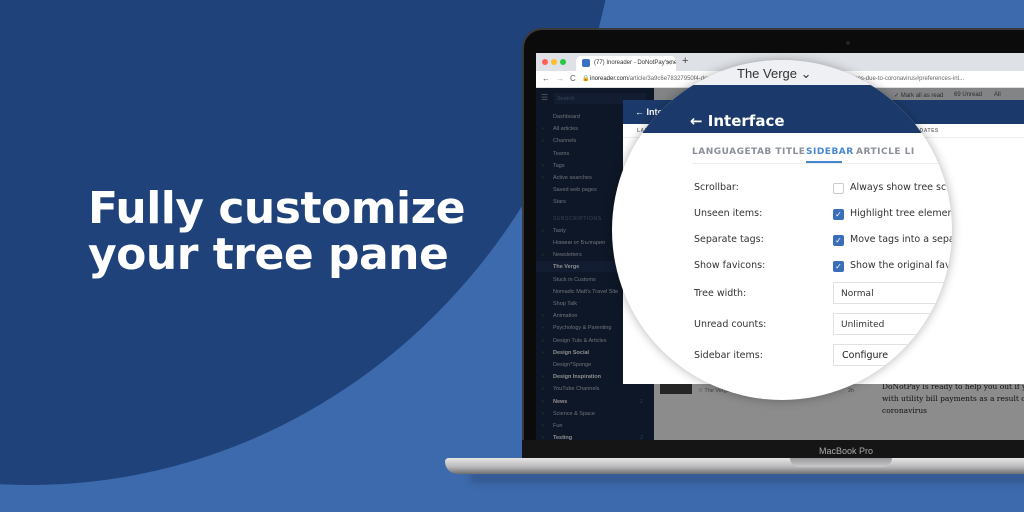 The image size is (1024, 512). I want to click on tab-tab-title: TAB TITLE, so click(778, 152).